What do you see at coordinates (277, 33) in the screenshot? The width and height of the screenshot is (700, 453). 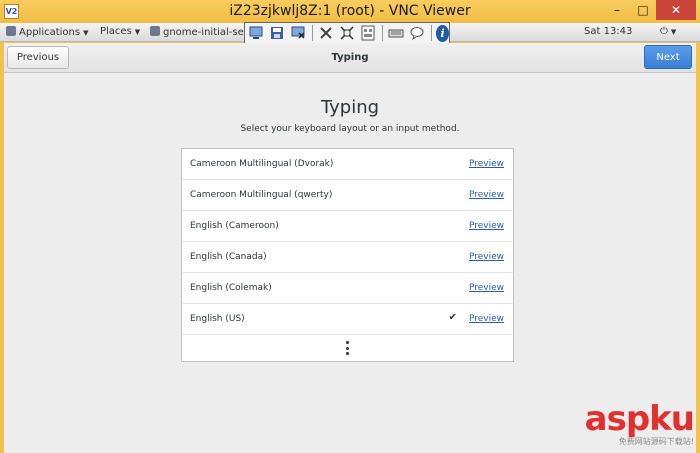 I see `save-icon` at bounding box center [277, 33].